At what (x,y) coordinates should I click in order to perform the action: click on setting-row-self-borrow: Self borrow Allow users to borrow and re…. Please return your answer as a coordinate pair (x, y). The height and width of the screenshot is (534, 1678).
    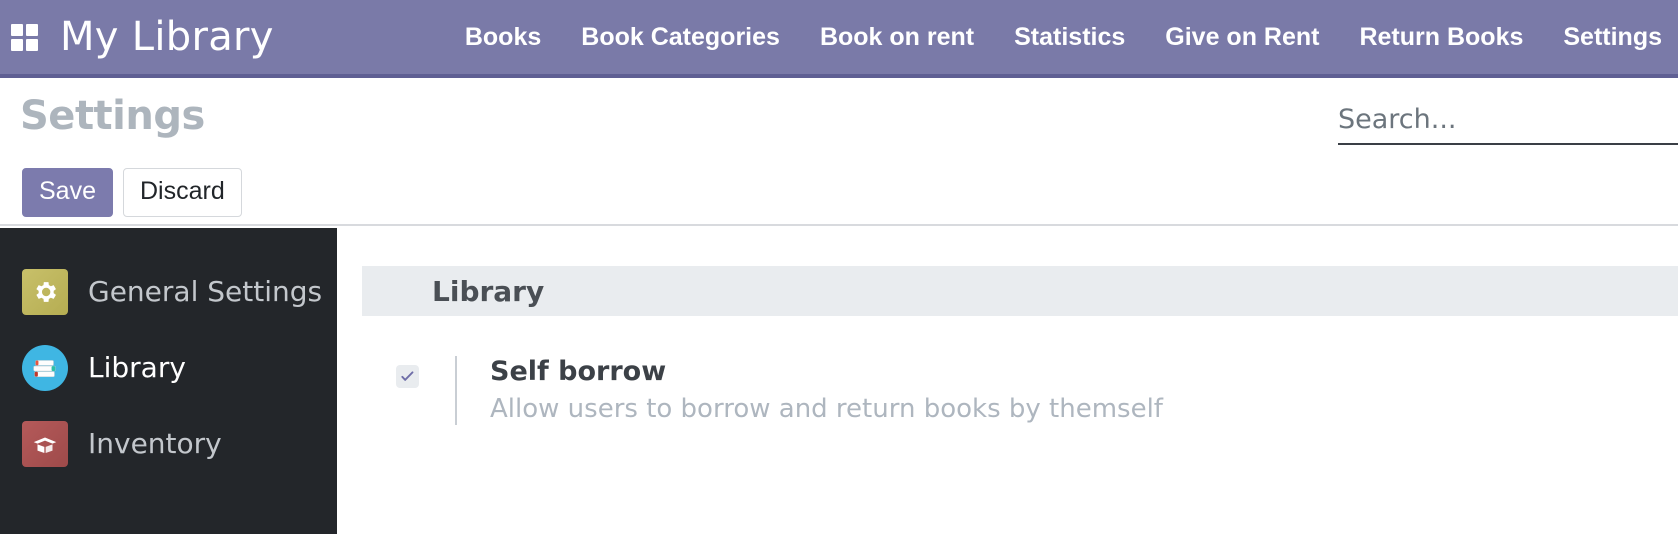
    Looking at the image, I should click on (750, 390).